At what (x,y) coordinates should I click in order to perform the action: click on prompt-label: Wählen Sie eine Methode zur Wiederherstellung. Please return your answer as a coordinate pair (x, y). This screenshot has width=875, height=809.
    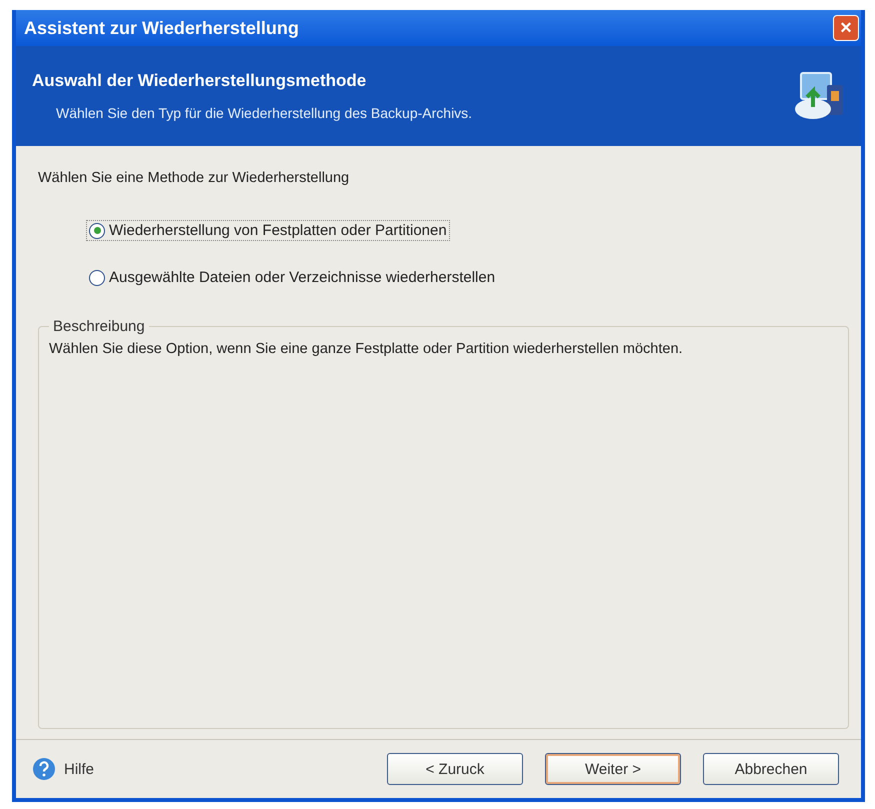
    Looking at the image, I should click on (194, 178).